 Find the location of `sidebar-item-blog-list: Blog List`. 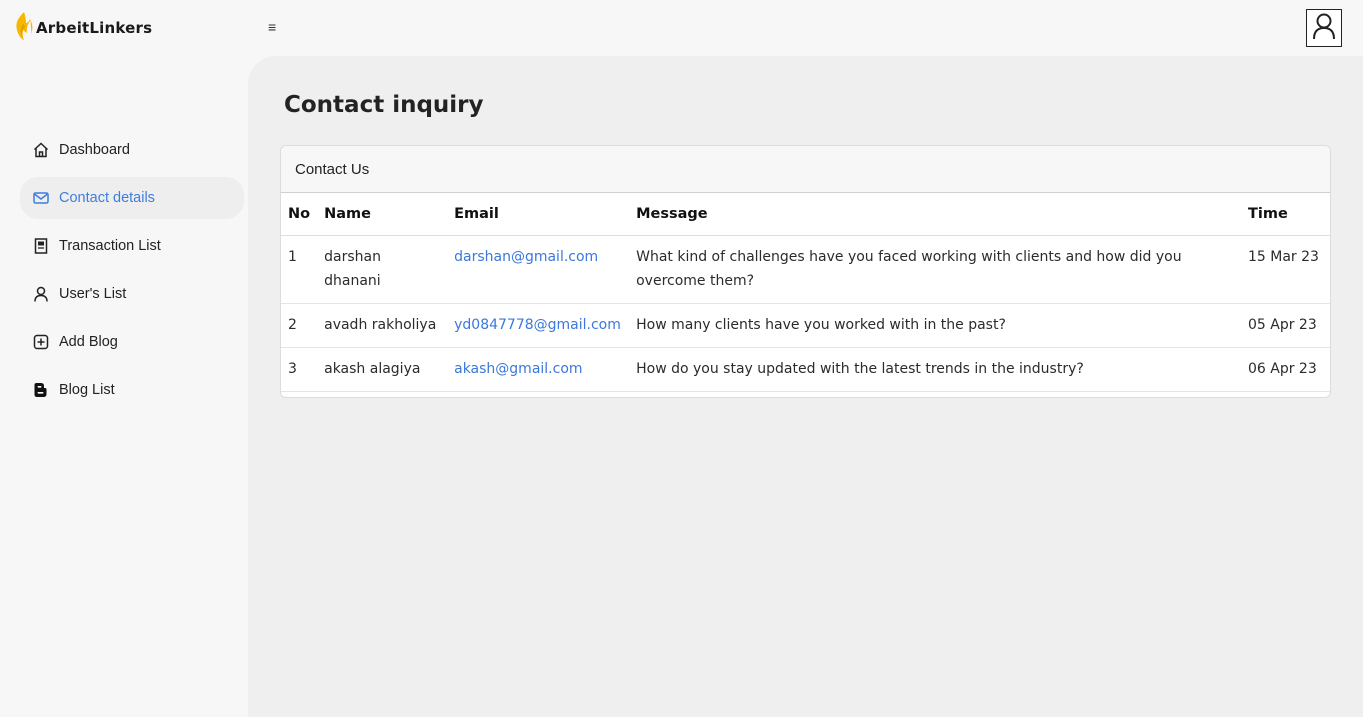

sidebar-item-blog-list: Blog List is located at coordinates (124, 390).